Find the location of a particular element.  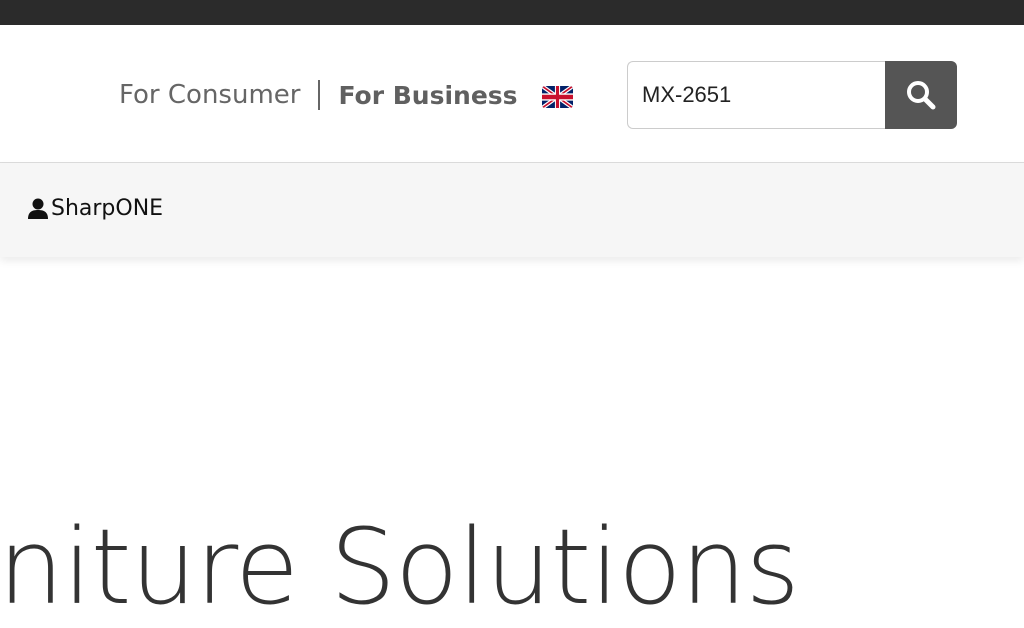

top-bar is located at coordinates (512, 12).